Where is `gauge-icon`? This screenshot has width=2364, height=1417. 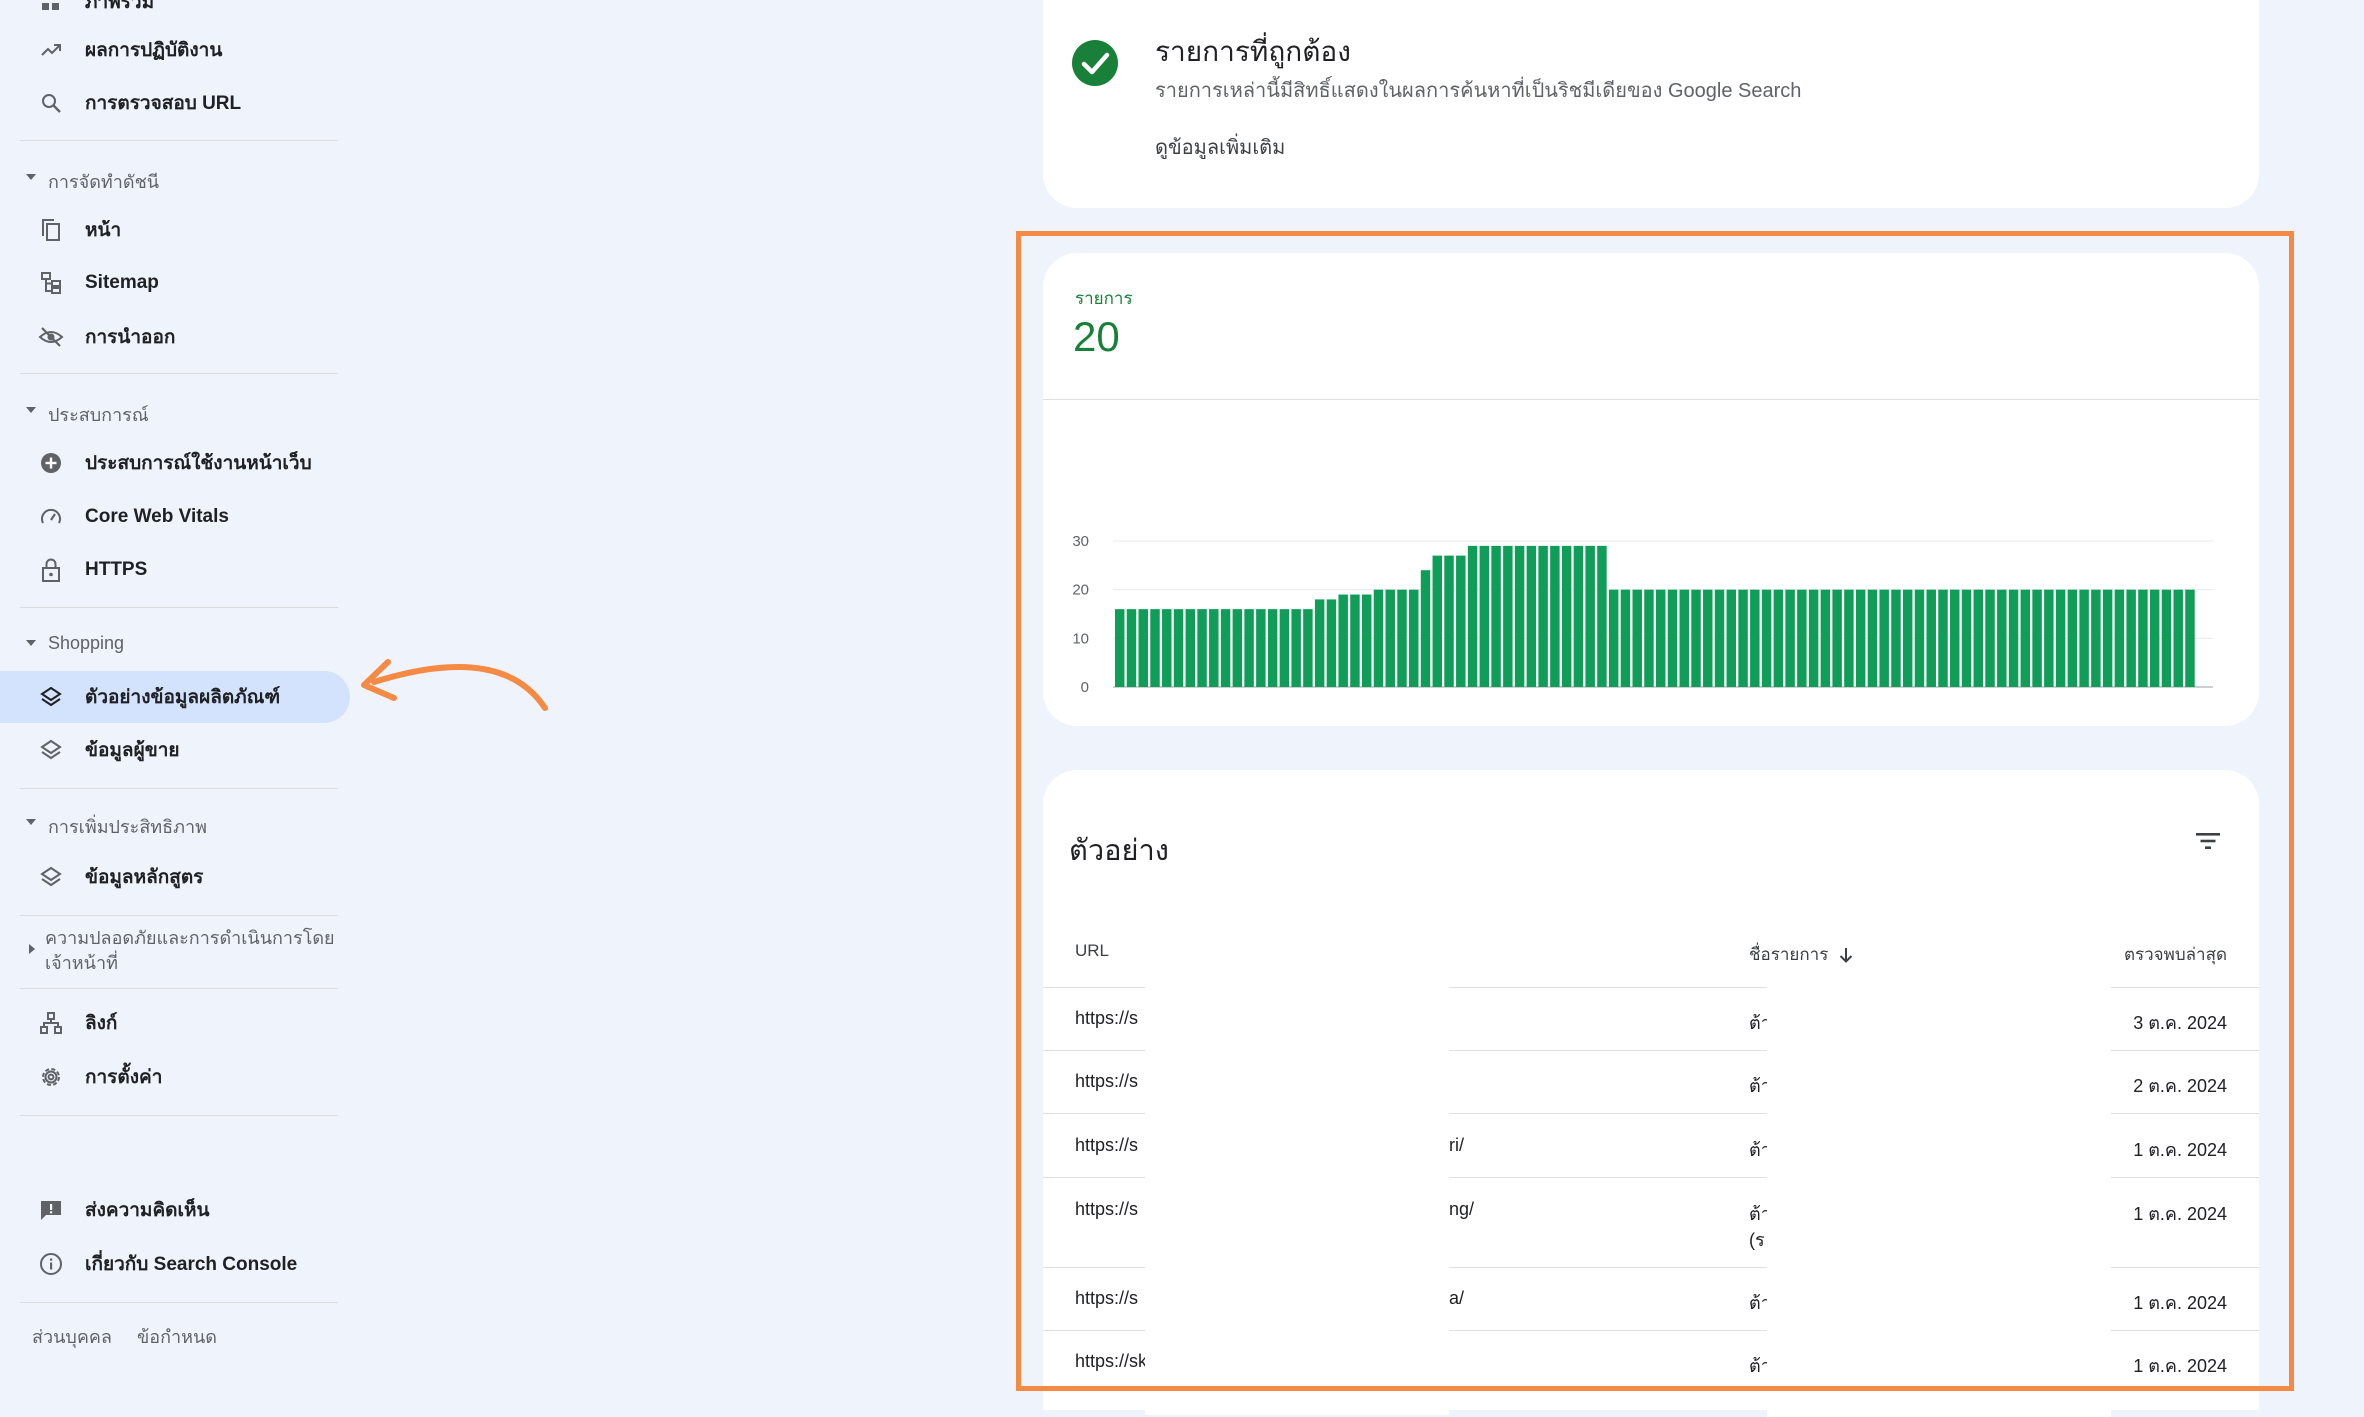 gauge-icon is located at coordinates (51, 517).